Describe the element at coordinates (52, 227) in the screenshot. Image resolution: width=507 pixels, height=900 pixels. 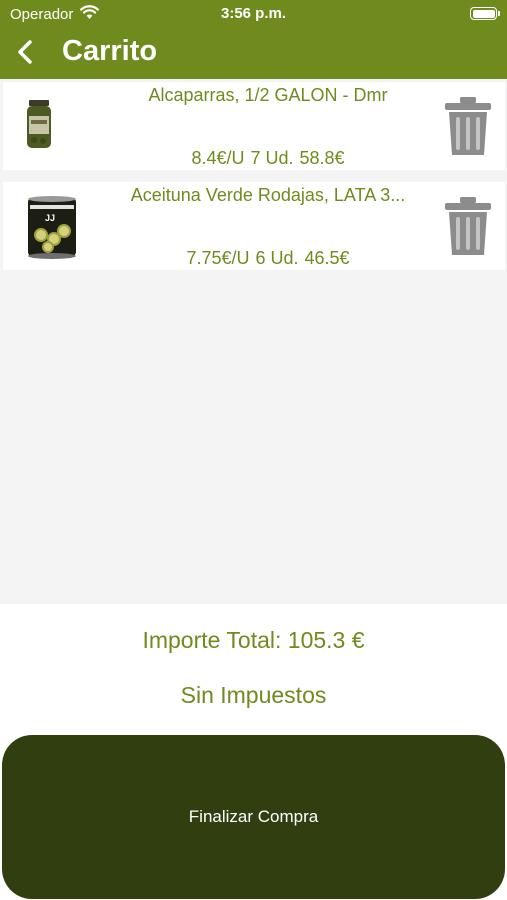
I see `olive-can-image: JJ` at that location.